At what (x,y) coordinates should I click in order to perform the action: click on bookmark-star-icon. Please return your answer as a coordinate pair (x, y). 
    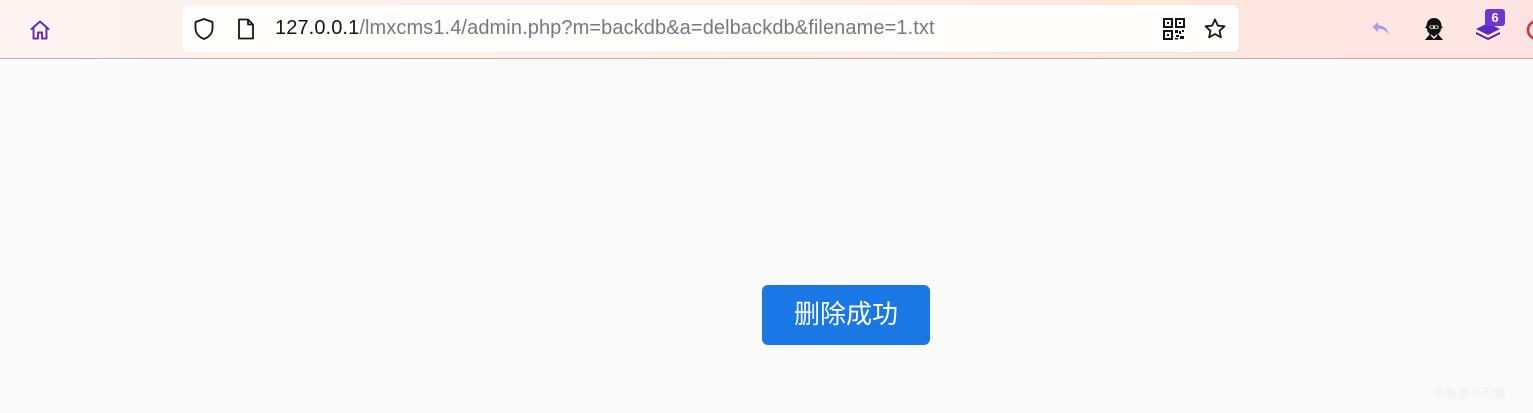
    Looking at the image, I should click on (1215, 29).